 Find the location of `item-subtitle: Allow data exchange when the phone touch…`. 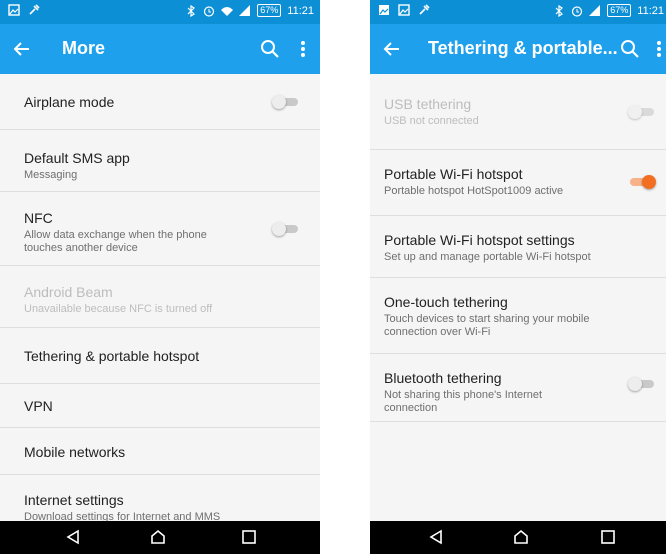

item-subtitle: Allow data exchange when the phone touch… is located at coordinates (115, 241).